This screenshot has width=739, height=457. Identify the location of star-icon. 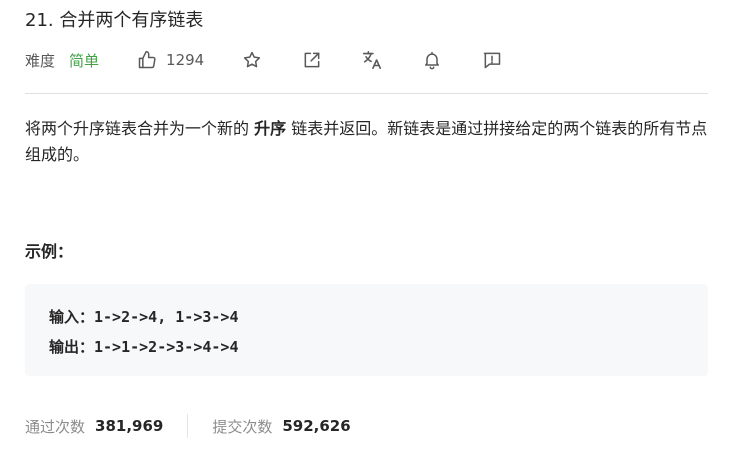
(252, 60).